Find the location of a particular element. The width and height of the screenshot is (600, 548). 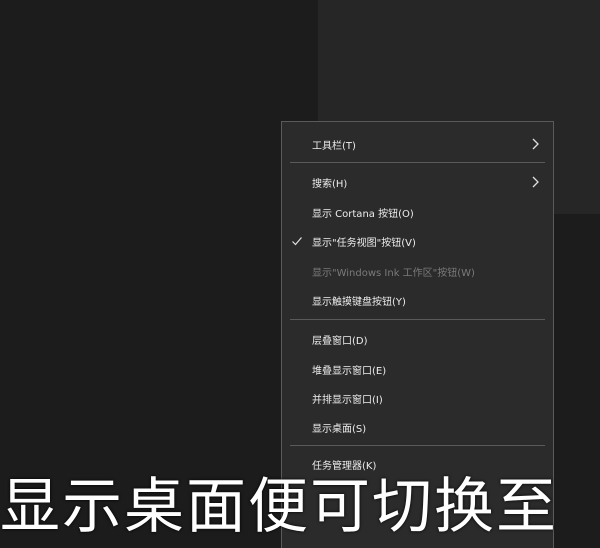

menu-item-label: 并排显示窗口(I) is located at coordinates (347, 400).